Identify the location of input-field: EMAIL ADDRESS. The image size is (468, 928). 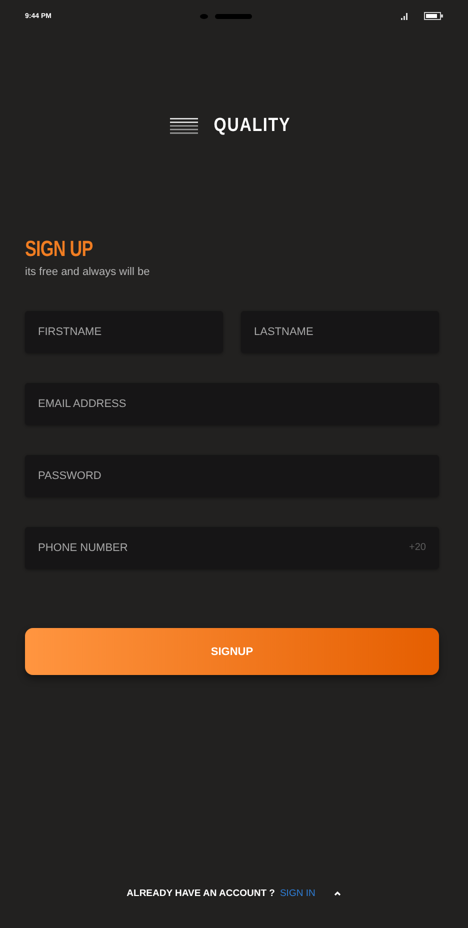
(232, 404).